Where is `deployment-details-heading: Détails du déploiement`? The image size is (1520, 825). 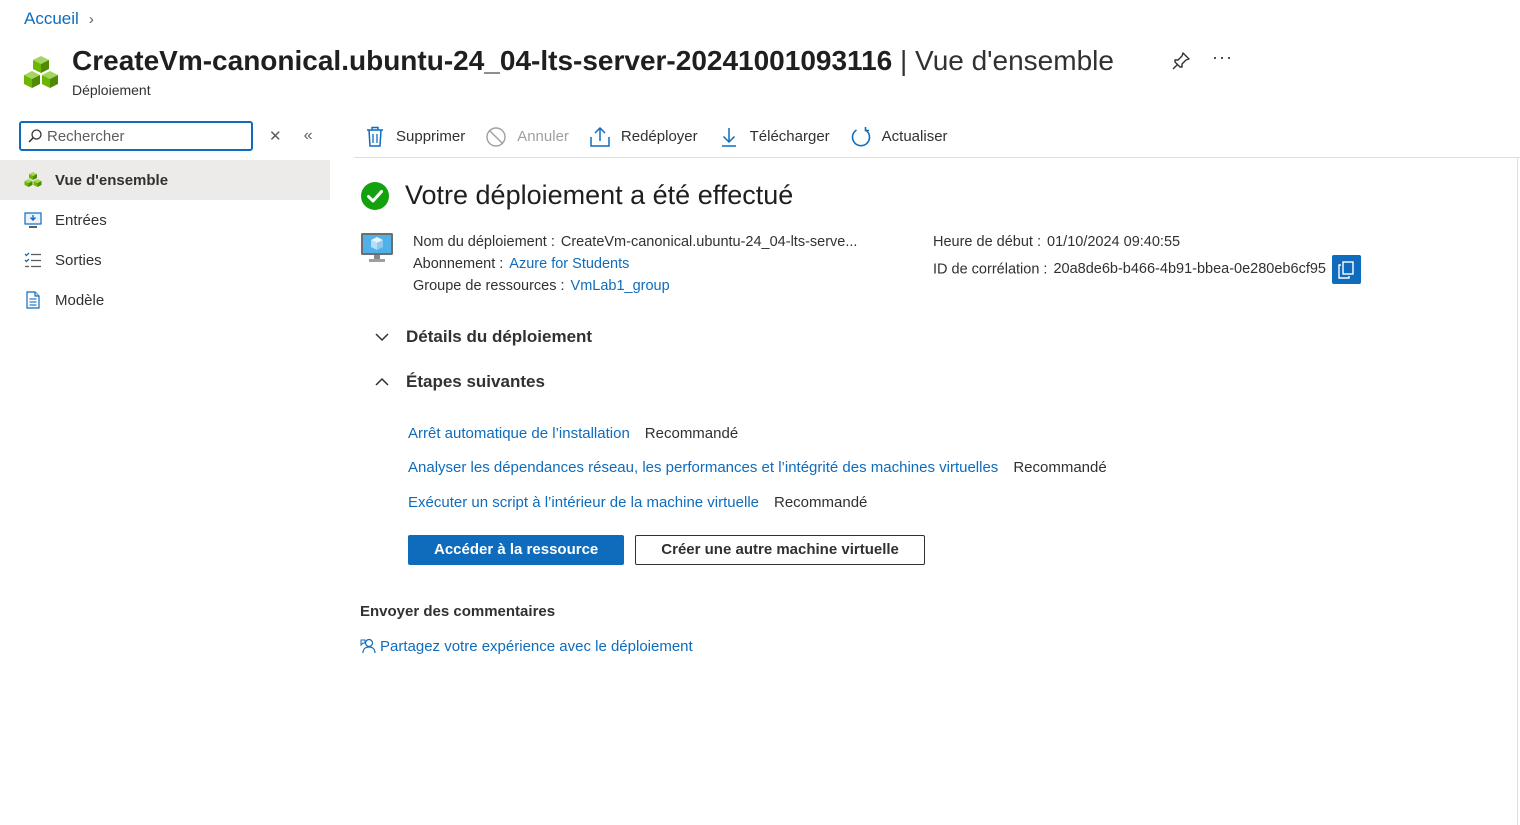
deployment-details-heading: Détails du déploiement is located at coordinates (499, 336).